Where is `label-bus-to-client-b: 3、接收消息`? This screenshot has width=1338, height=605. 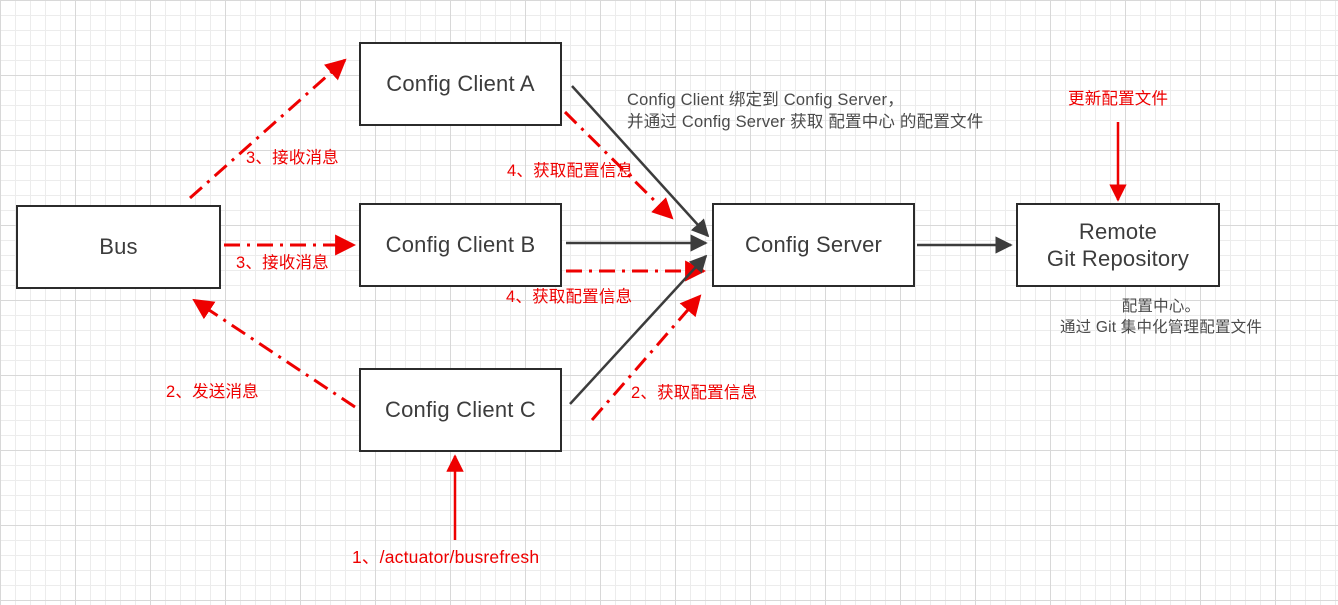 label-bus-to-client-b: 3、接收消息 is located at coordinates (282, 263).